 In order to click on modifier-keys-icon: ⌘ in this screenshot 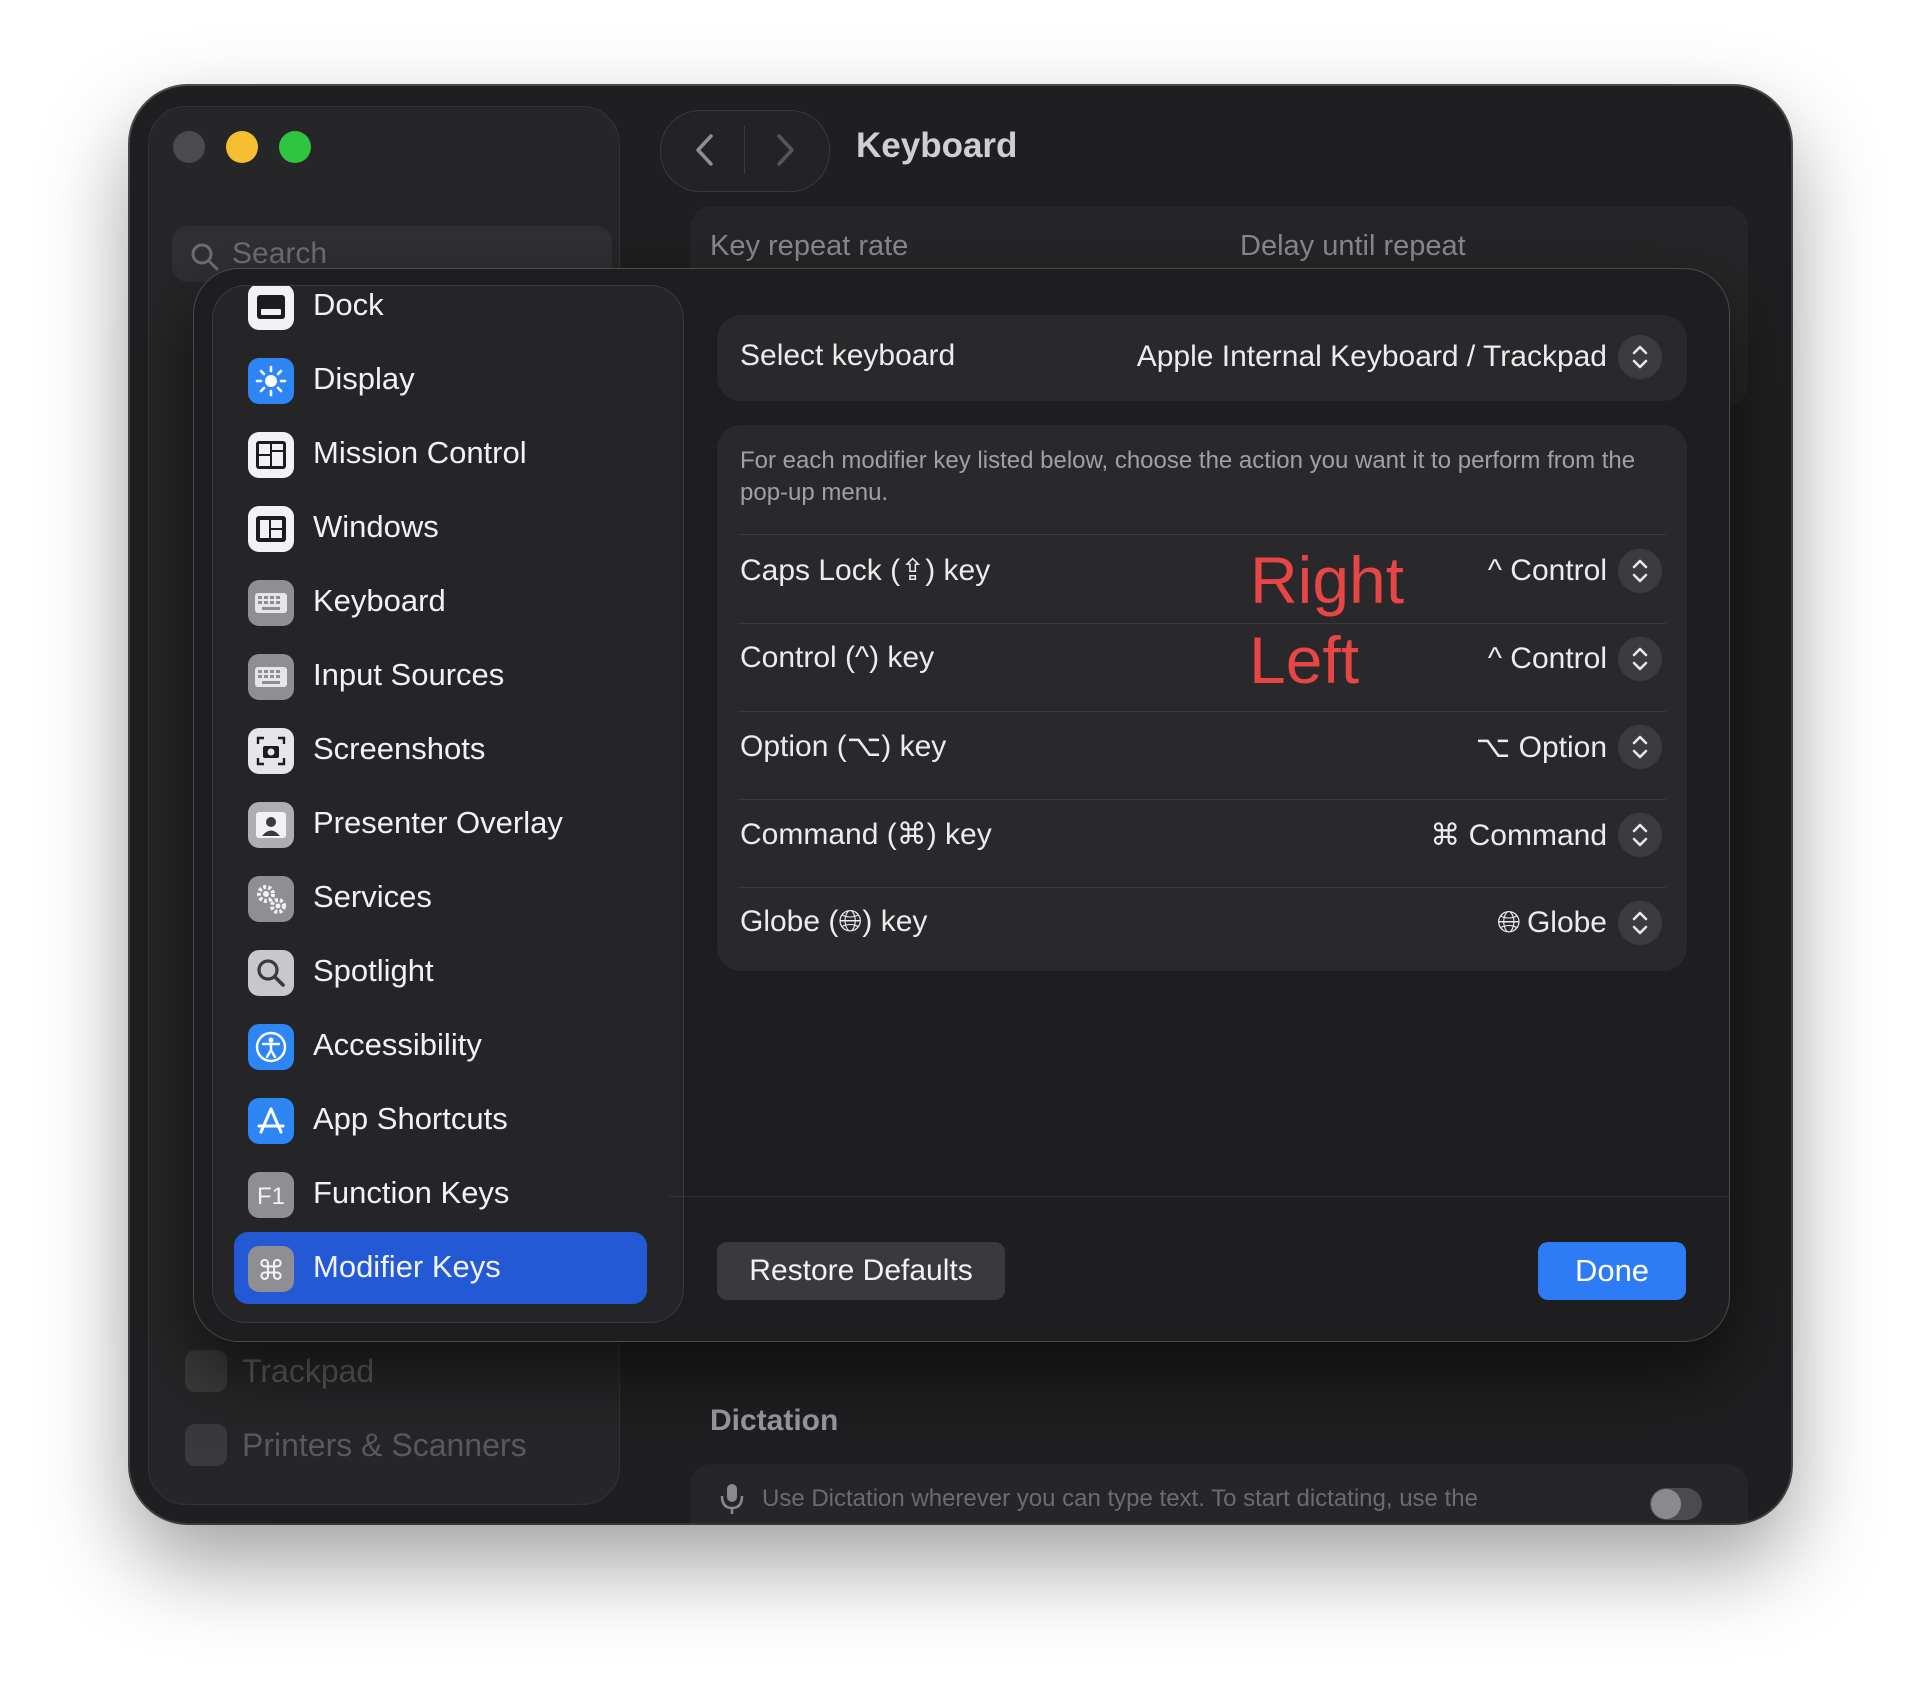, I will do `click(271, 1269)`.